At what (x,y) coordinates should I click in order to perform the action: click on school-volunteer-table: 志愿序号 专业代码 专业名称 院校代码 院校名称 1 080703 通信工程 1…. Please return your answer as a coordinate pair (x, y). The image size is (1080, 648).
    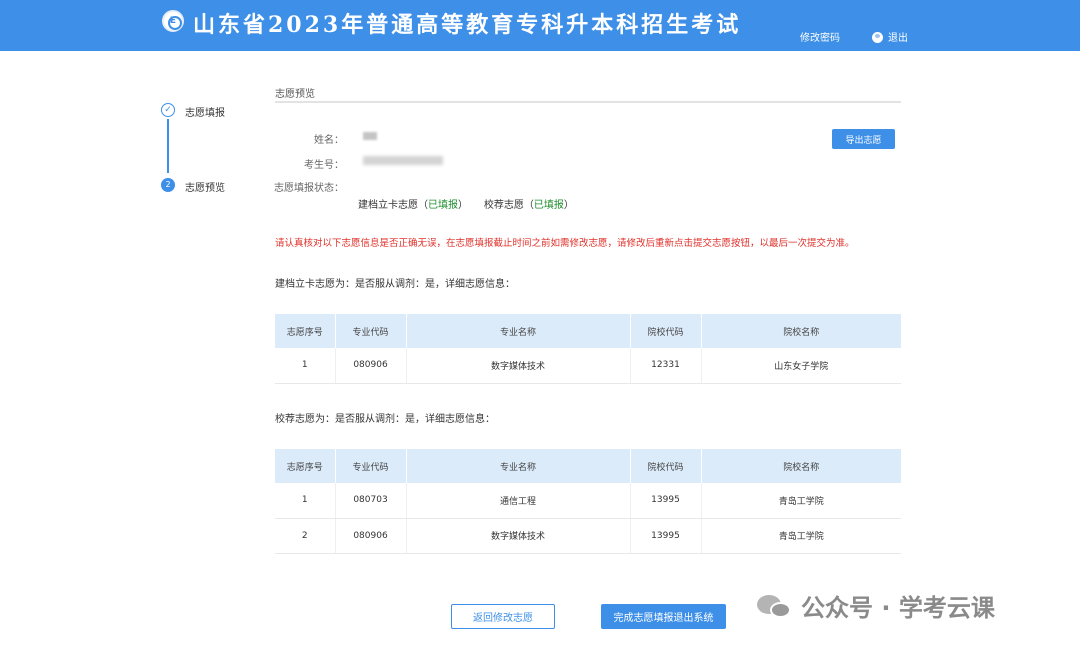
    Looking at the image, I should click on (588, 501).